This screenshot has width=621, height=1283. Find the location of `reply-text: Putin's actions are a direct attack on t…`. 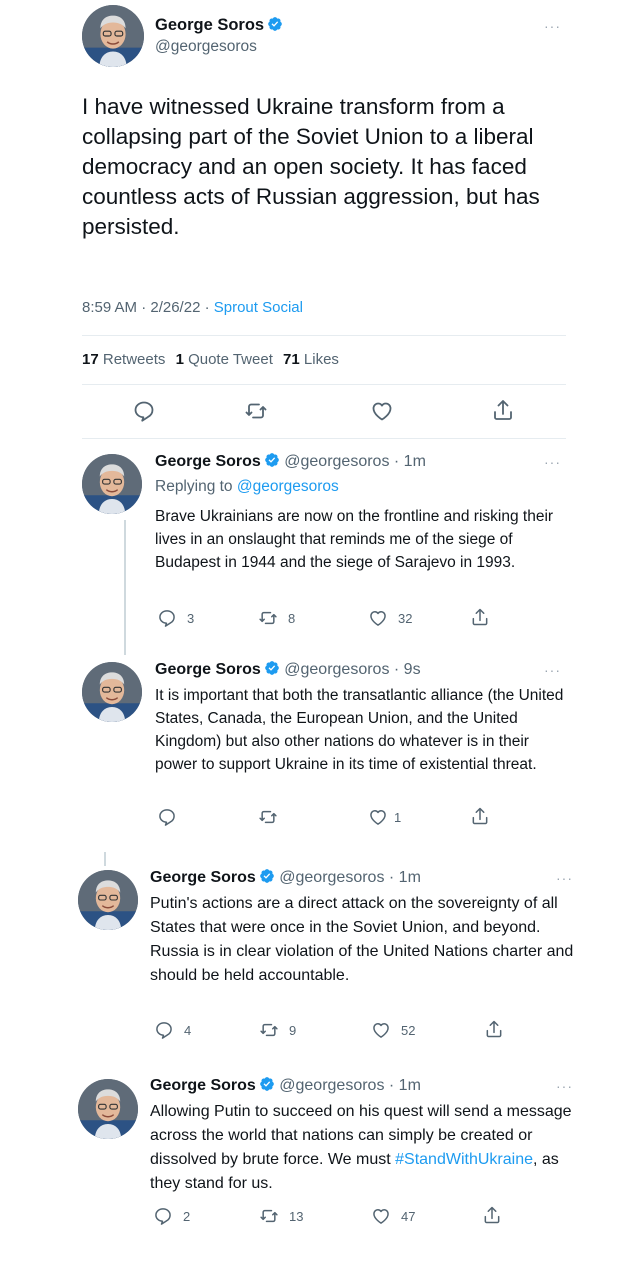

reply-text: Putin's actions are a direct attack on t… is located at coordinates (362, 939).